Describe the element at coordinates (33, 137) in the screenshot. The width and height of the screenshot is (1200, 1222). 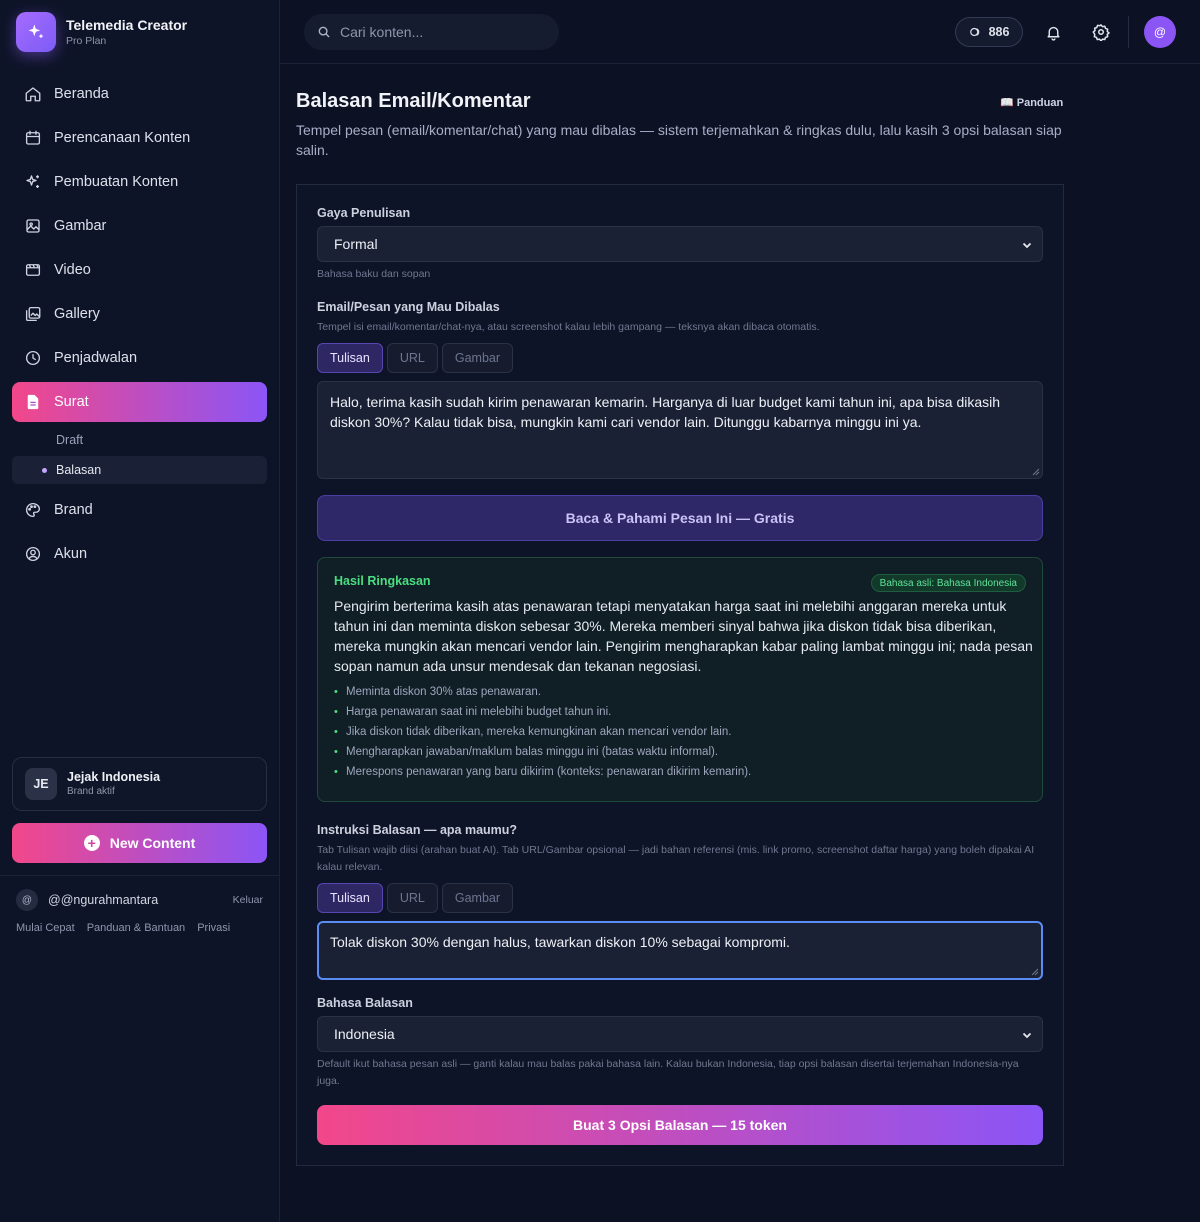
I see `calendar-icon` at that location.